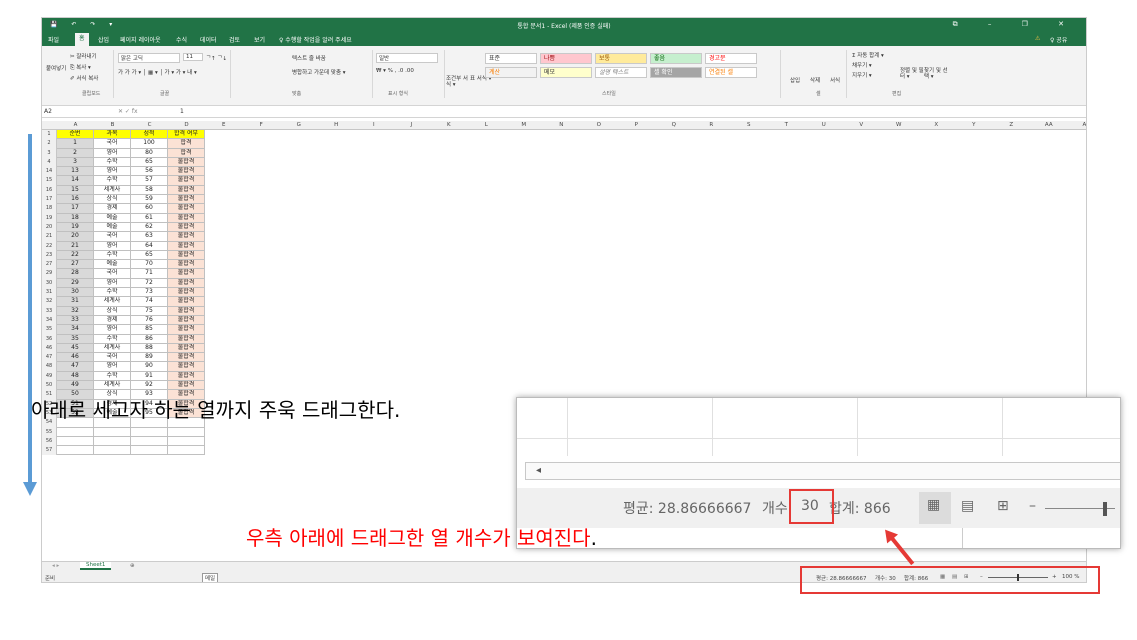 The width and height of the screenshot is (1137, 640). I want to click on column-header: M, so click(524, 125).